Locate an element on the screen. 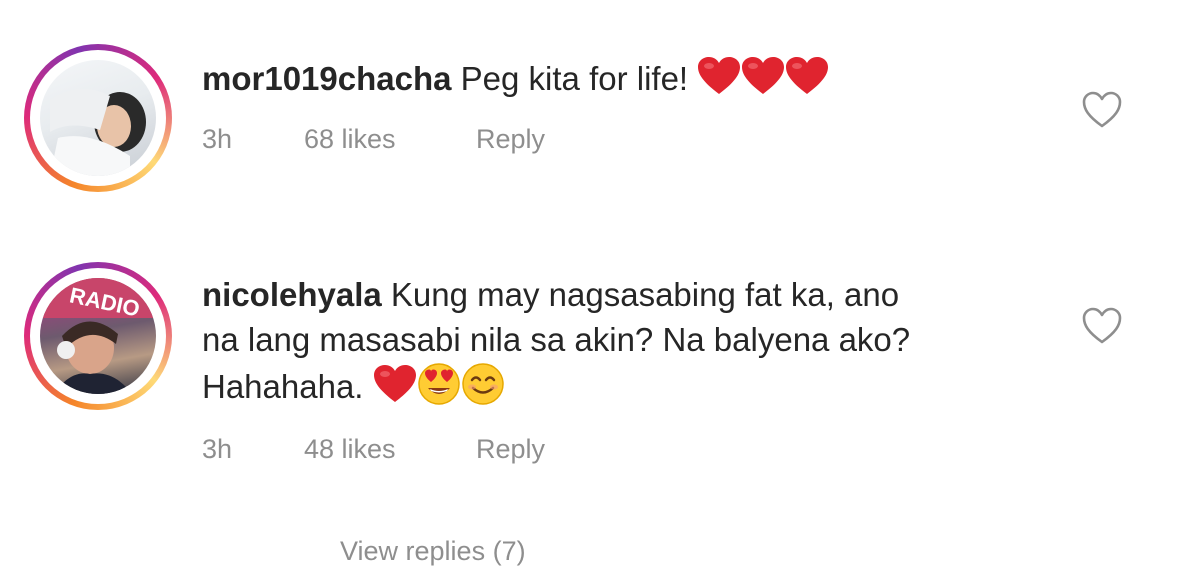 The image size is (1179, 567). avatar-story-ring: RADIO is located at coordinates (98, 336).